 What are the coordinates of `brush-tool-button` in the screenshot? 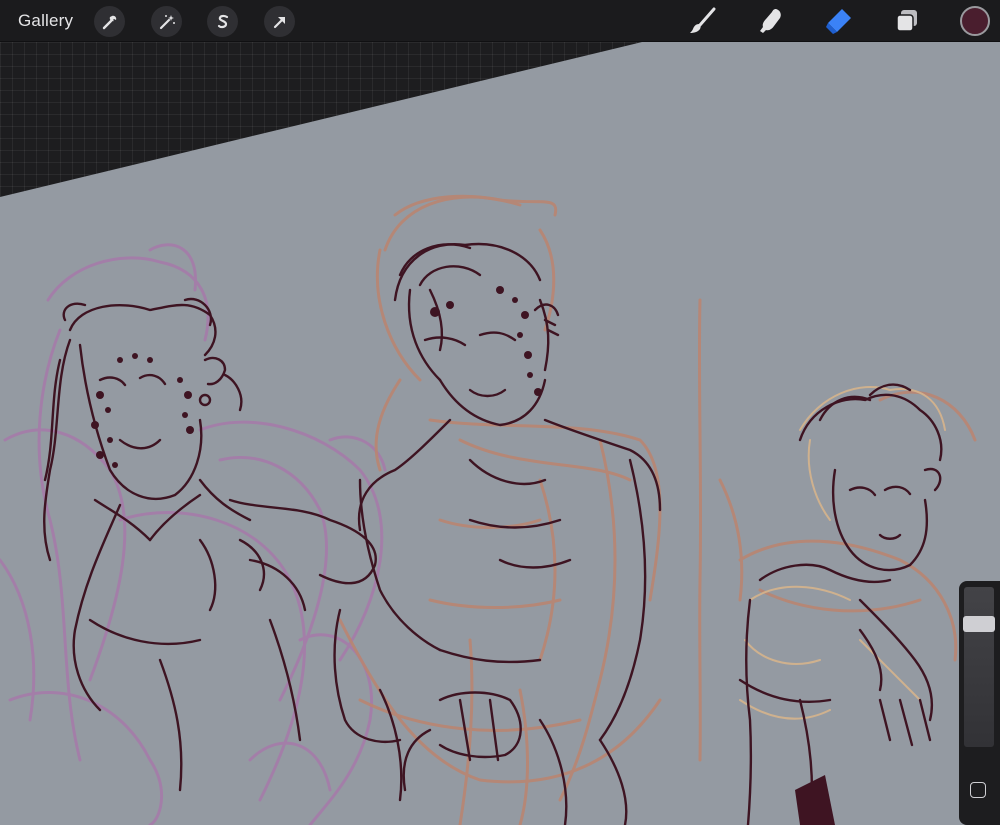 It's located at (703, 21).